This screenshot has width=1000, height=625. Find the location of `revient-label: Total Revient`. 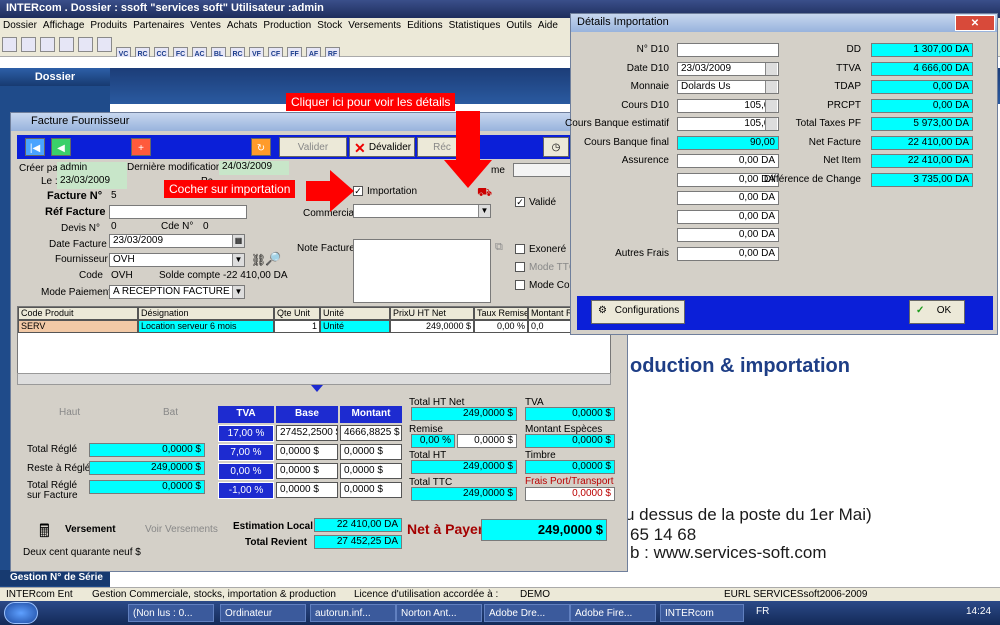

revient-label: Total Revient is located at coordinates (276, 542).